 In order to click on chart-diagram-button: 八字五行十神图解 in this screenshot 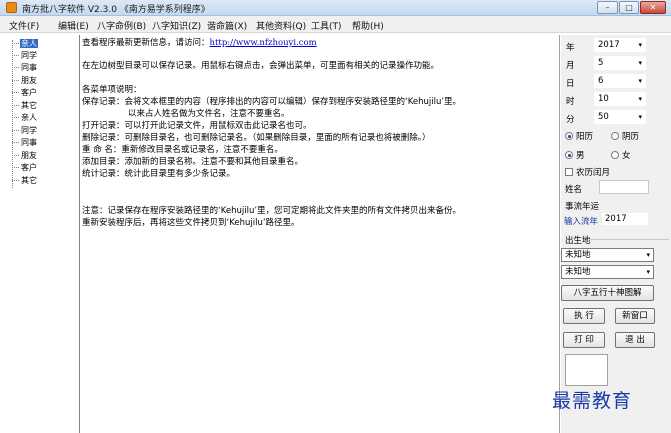, I will do `click(607, 293)`.